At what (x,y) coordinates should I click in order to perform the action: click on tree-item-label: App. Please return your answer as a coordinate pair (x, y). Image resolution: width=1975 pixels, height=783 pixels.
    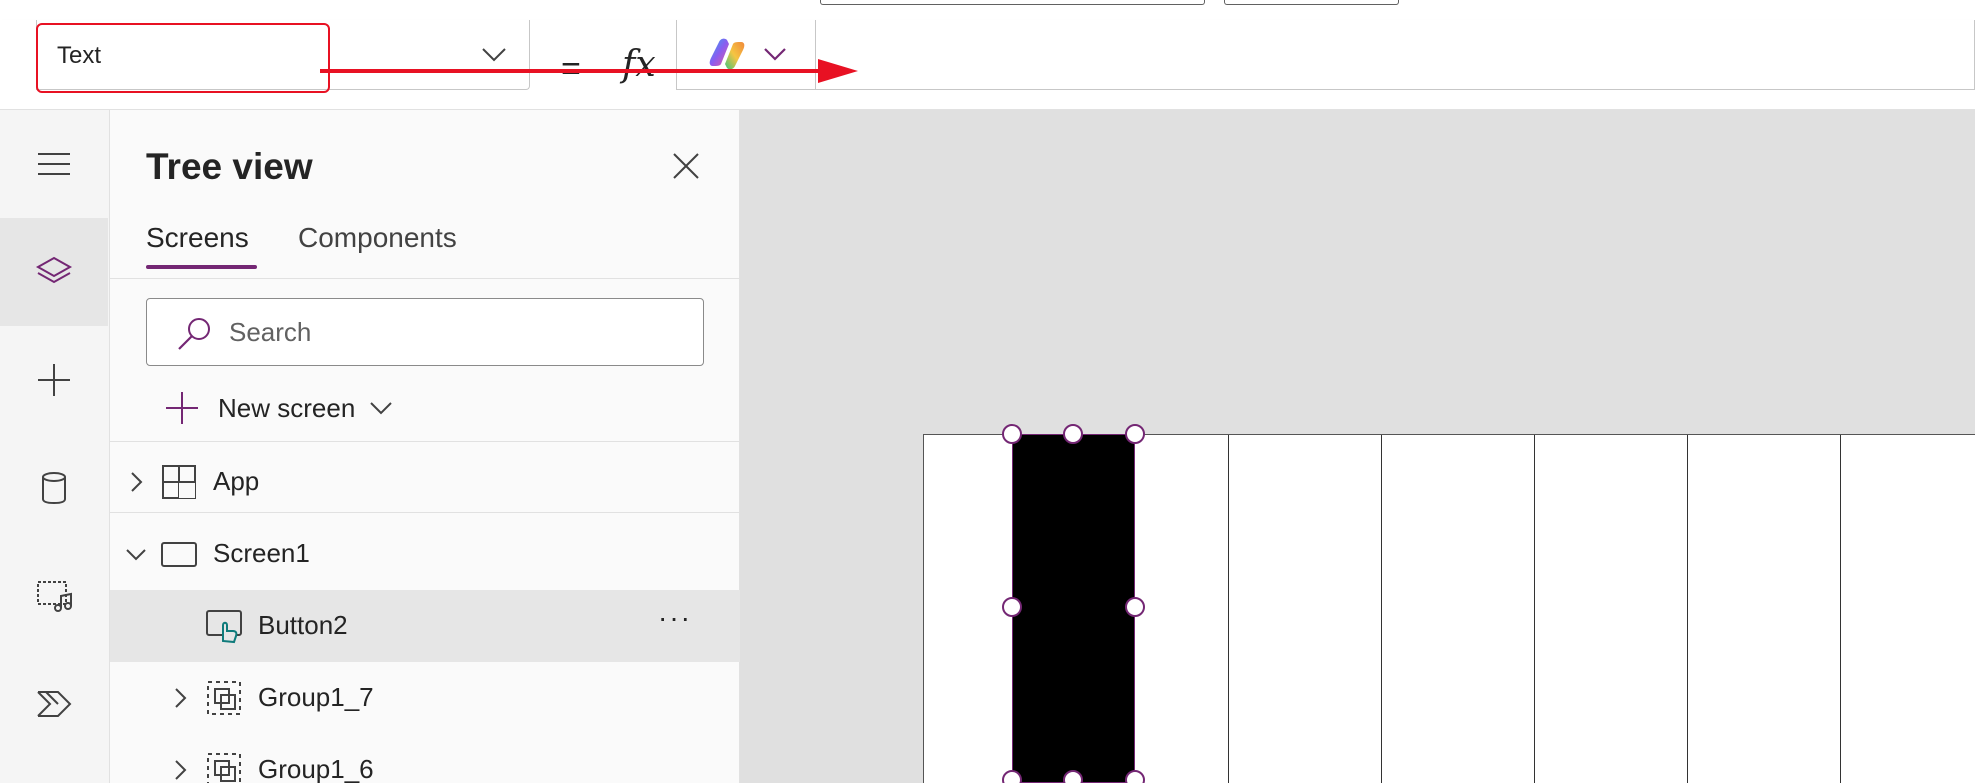
    Looking at the image, I should click on (236, 481).